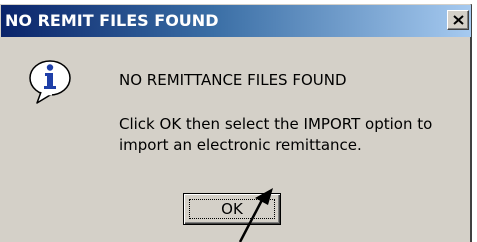 The height and width of the screenshot is (242, 477). I want to click on message-line-2: import an electronic remittance., so click(240, 145).